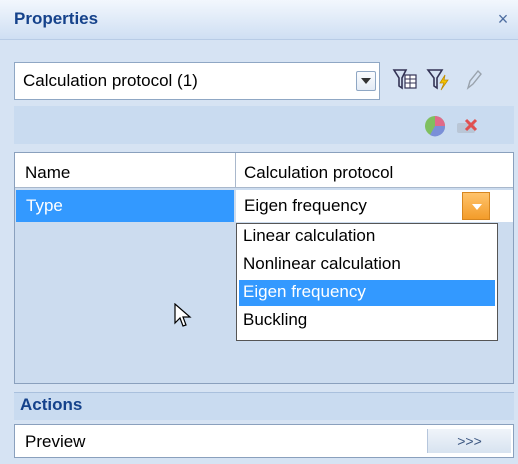 Image resolution: width=518 pixels, height=464 pixels. What do you see at coordinates (476, 206) in the screenshot?
I see `dropdown-arrow-button` at bounding box center [476, 206].